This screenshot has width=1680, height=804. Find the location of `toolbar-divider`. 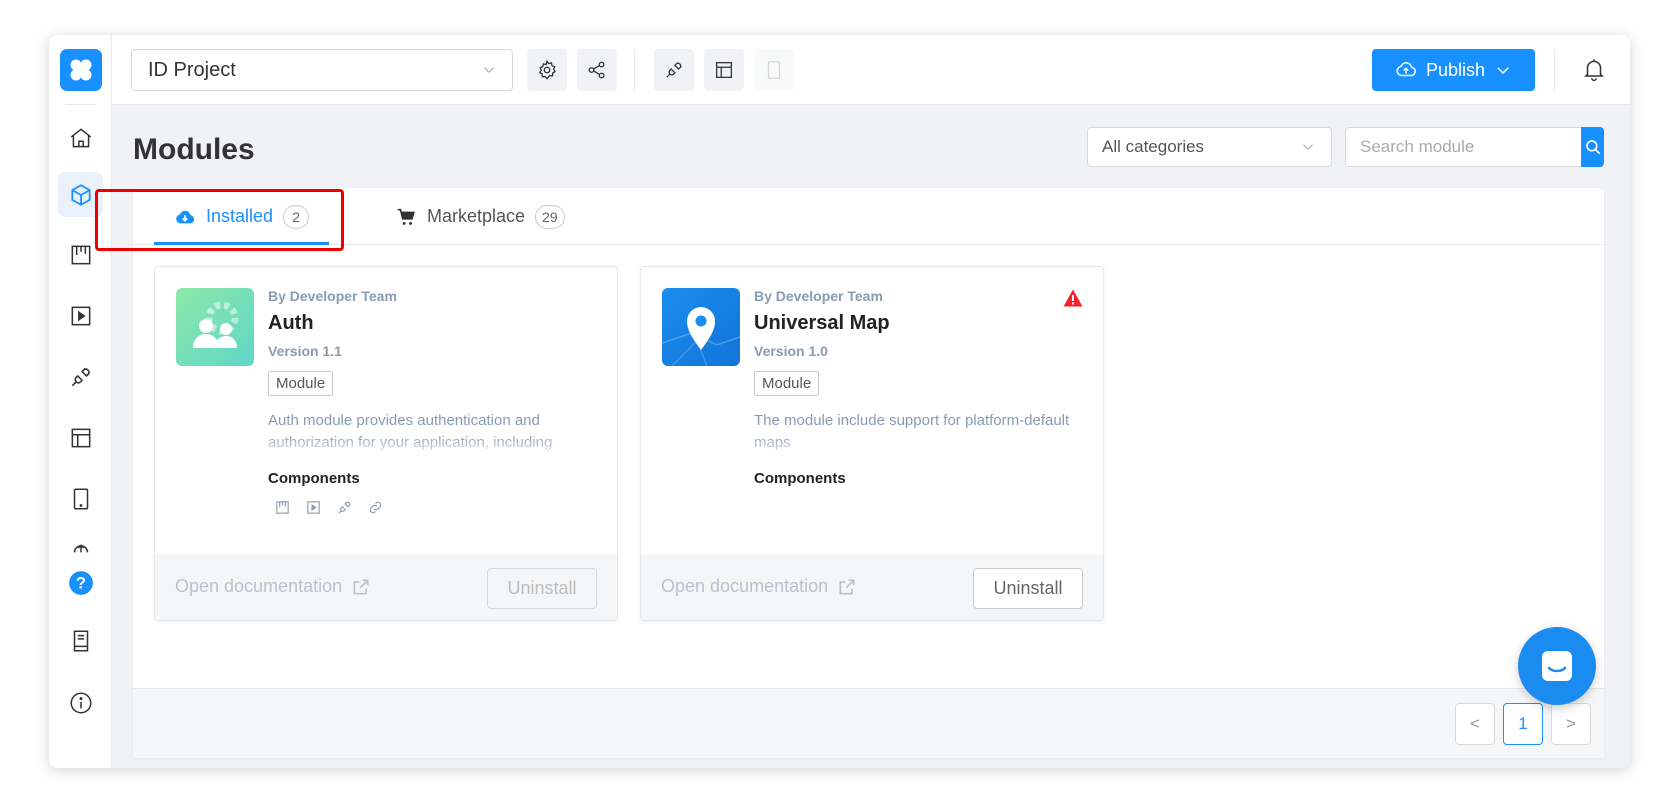

toolbar-divider is located at coordinates (1554, 70).